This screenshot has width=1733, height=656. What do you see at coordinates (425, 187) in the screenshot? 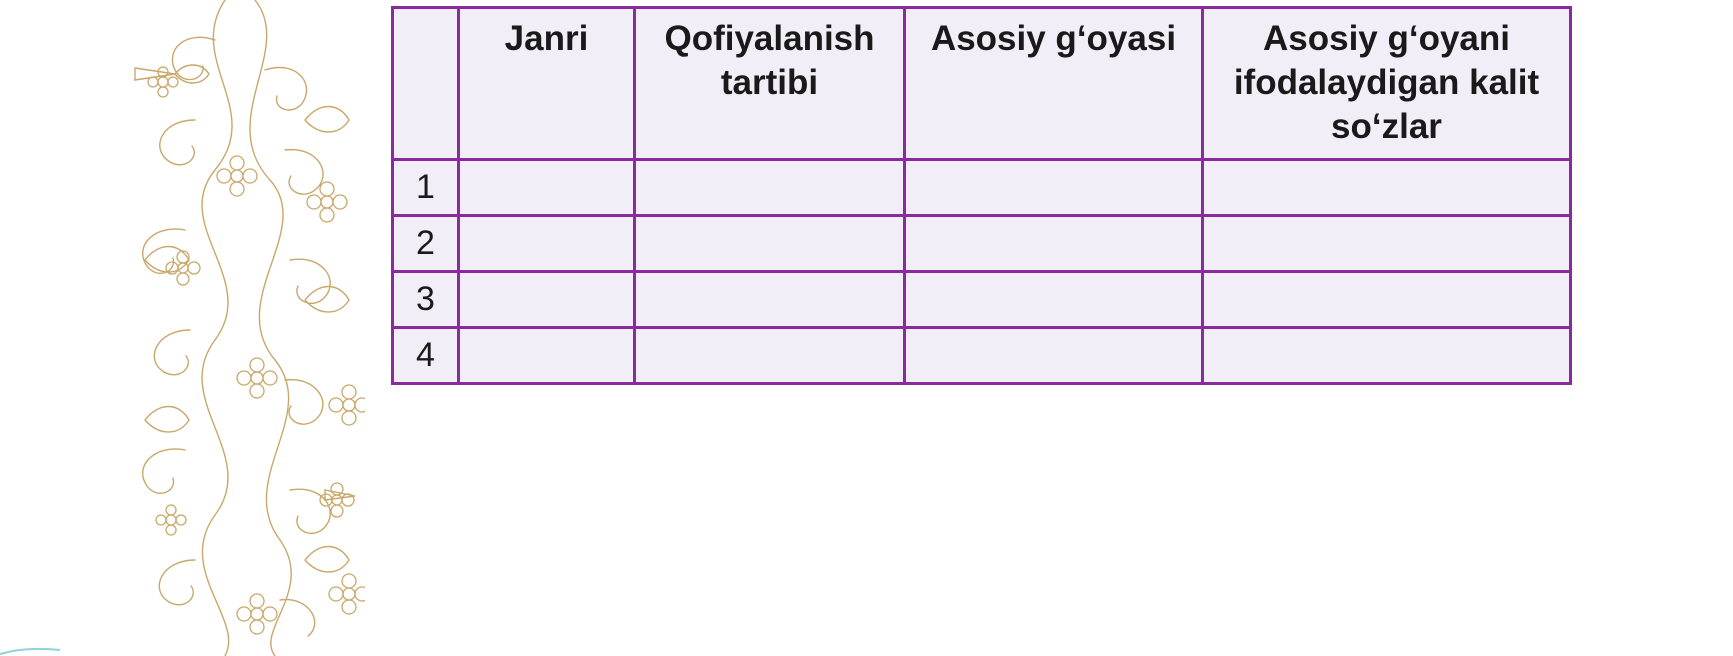
I see `row-number: 1` at bounding box center [425, 187].